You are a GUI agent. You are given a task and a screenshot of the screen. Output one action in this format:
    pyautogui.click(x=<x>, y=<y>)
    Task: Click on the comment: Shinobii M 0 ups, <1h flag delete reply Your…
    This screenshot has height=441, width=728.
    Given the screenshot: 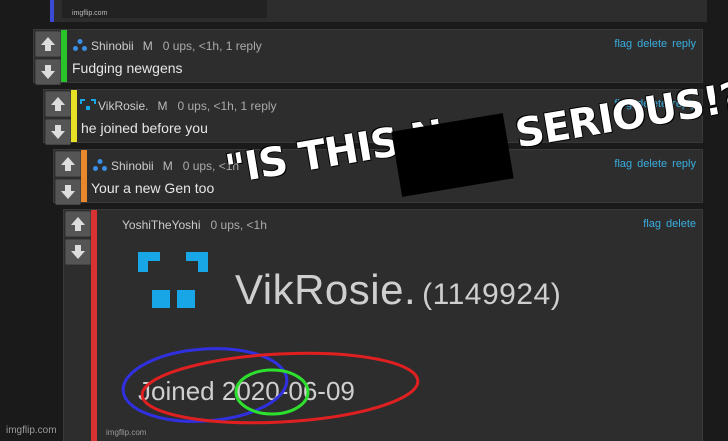 What is the action you would take?
    pyautogui.click(x=378, y=177)
    